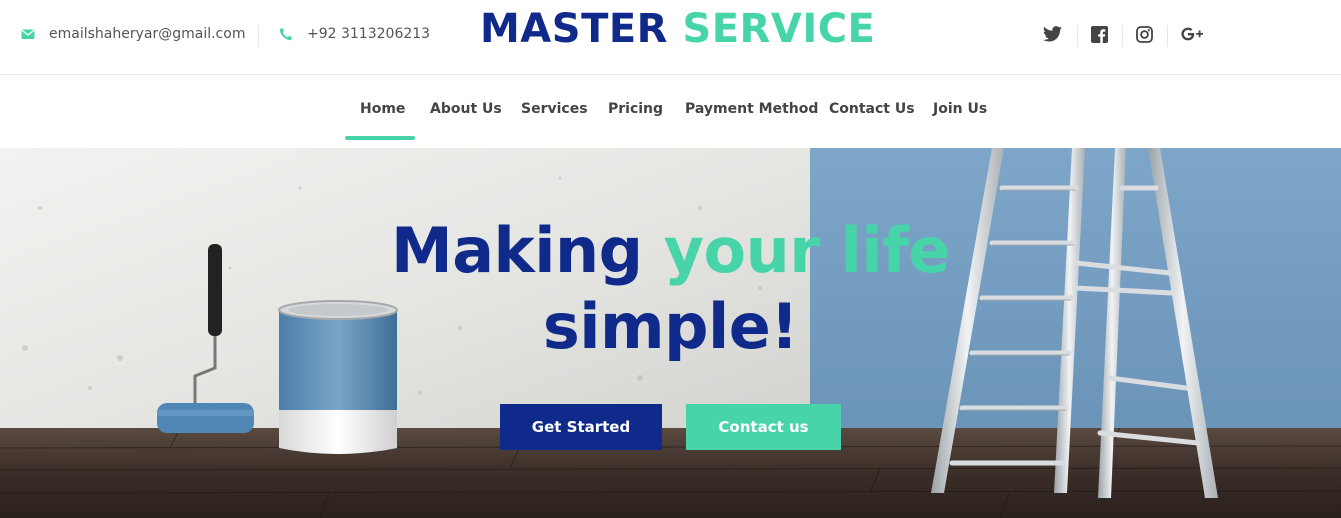 The height and width of the screenshot is (518, 1341). Describe the element at coordinates (779, 29) in the screenshot. I see `logo-word-2: SERVICE` at that location.